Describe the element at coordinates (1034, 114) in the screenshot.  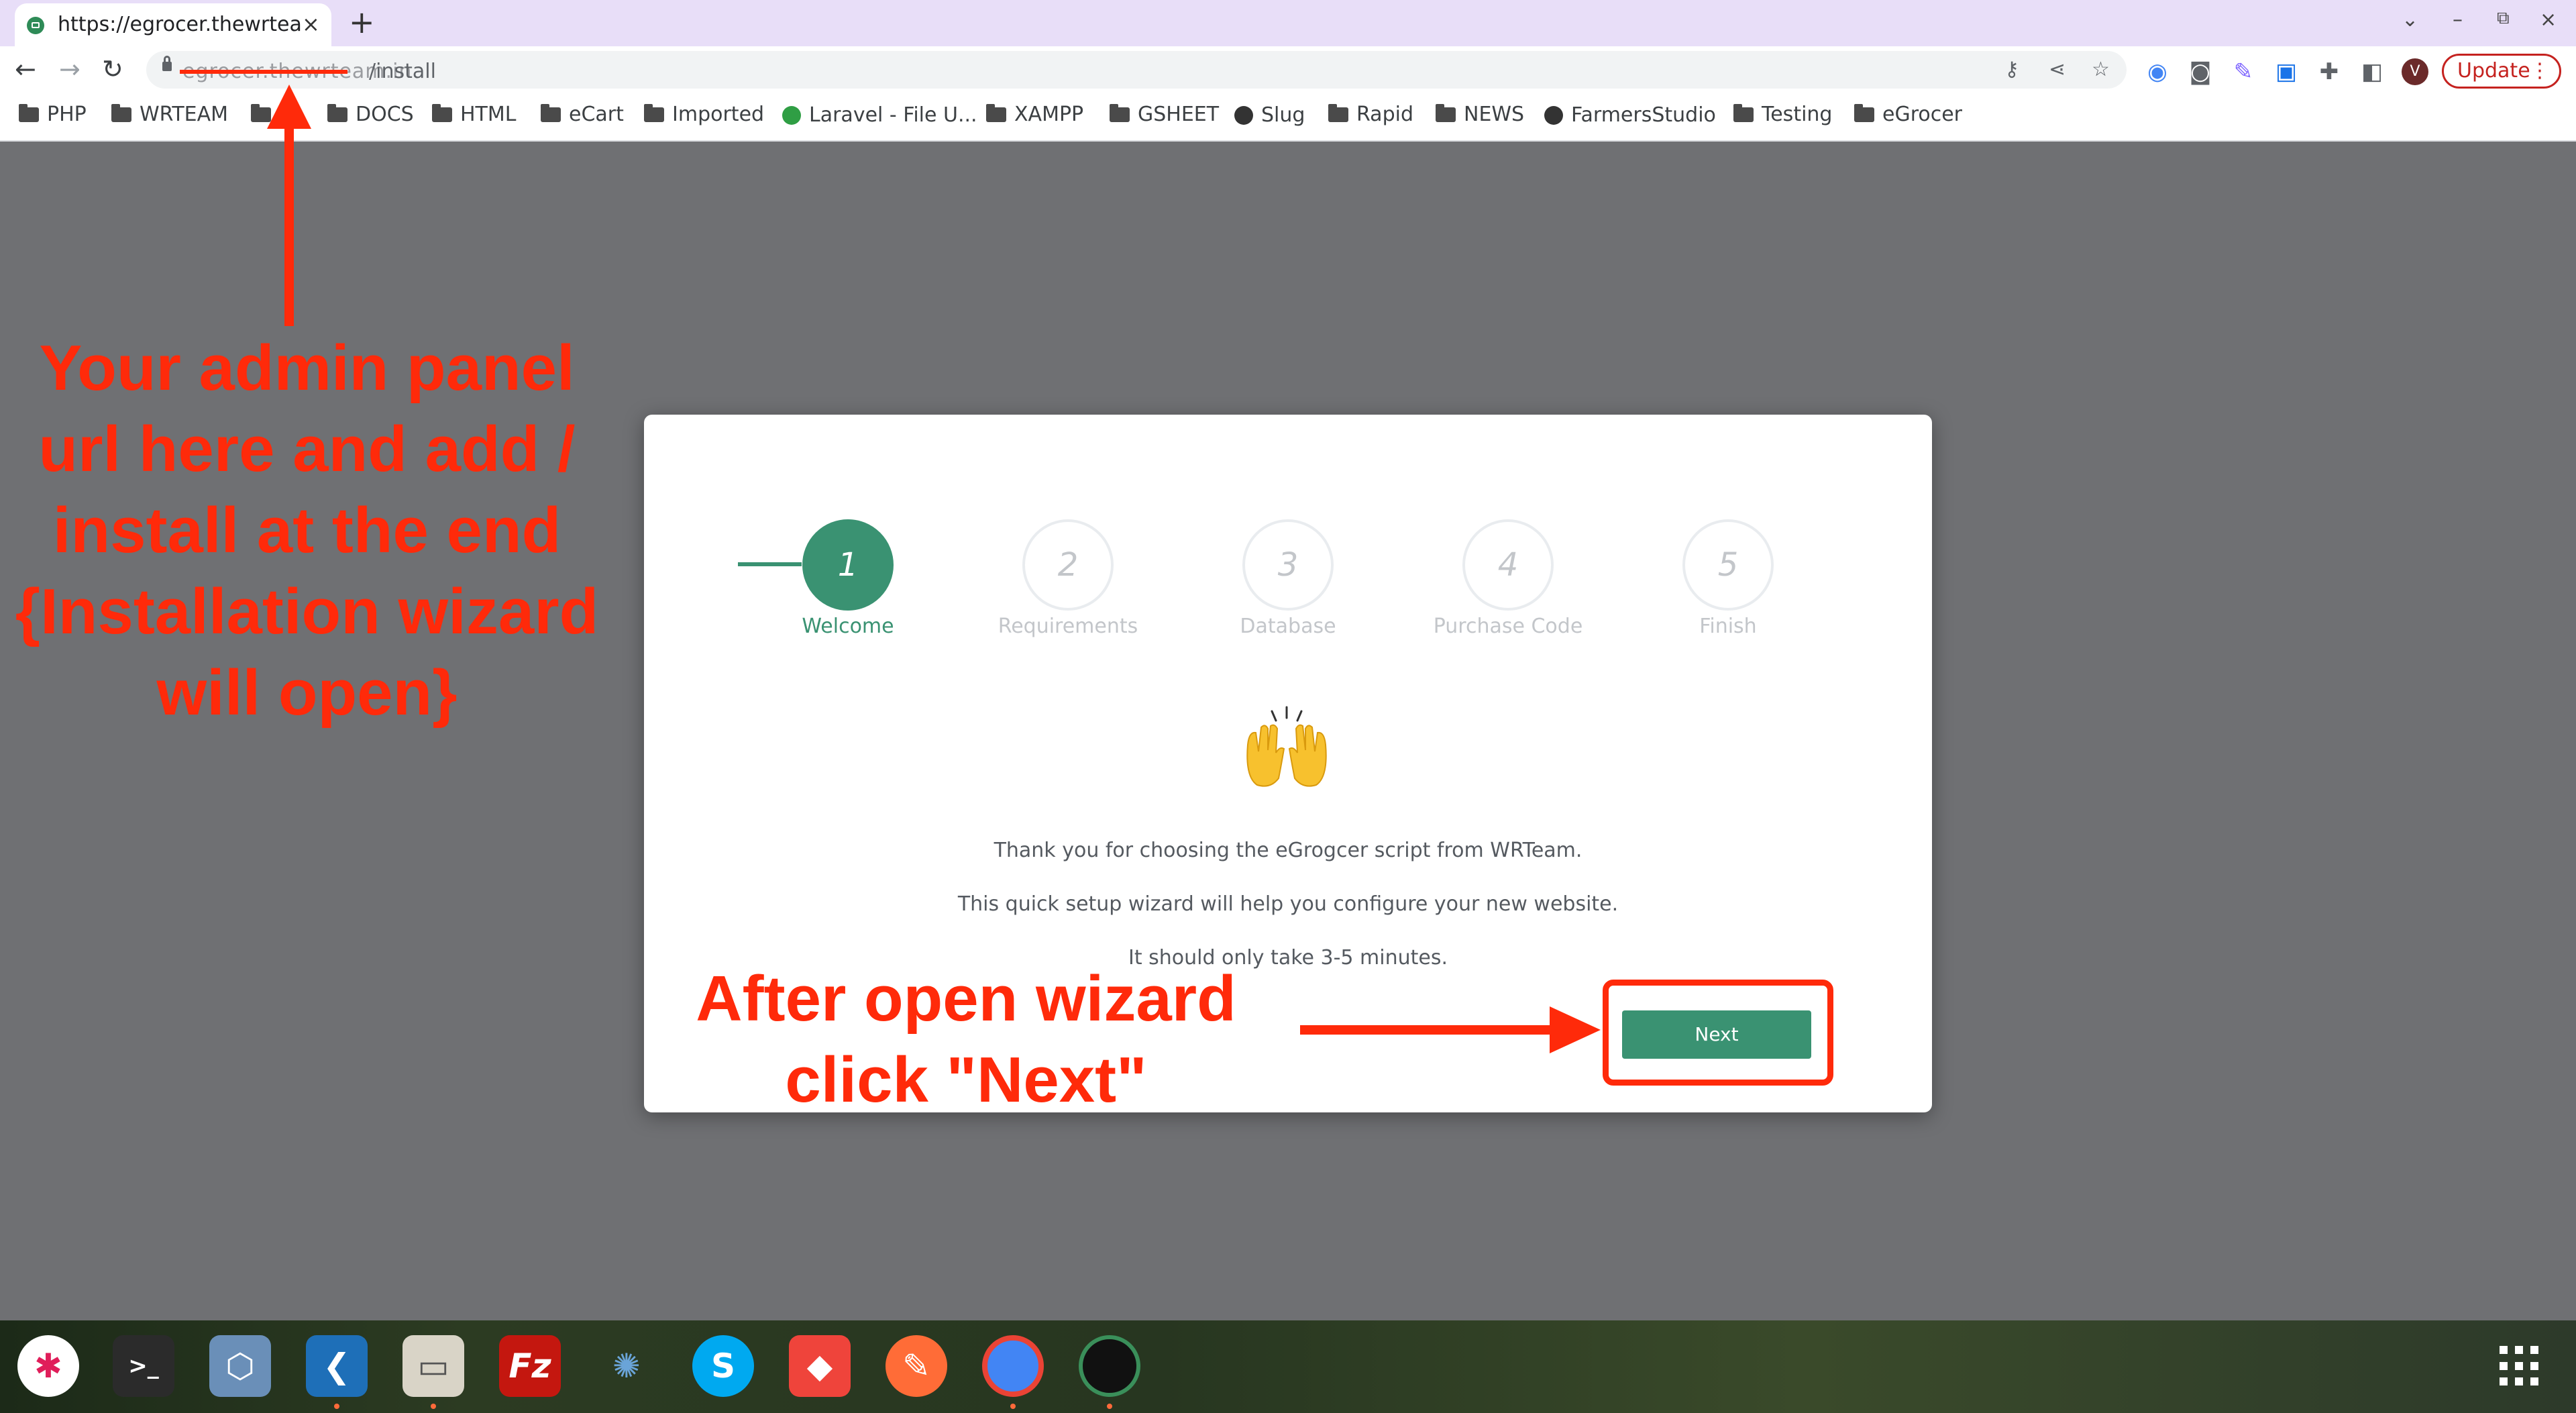
I see `bookmark-xampp: XAMPP` at that location.